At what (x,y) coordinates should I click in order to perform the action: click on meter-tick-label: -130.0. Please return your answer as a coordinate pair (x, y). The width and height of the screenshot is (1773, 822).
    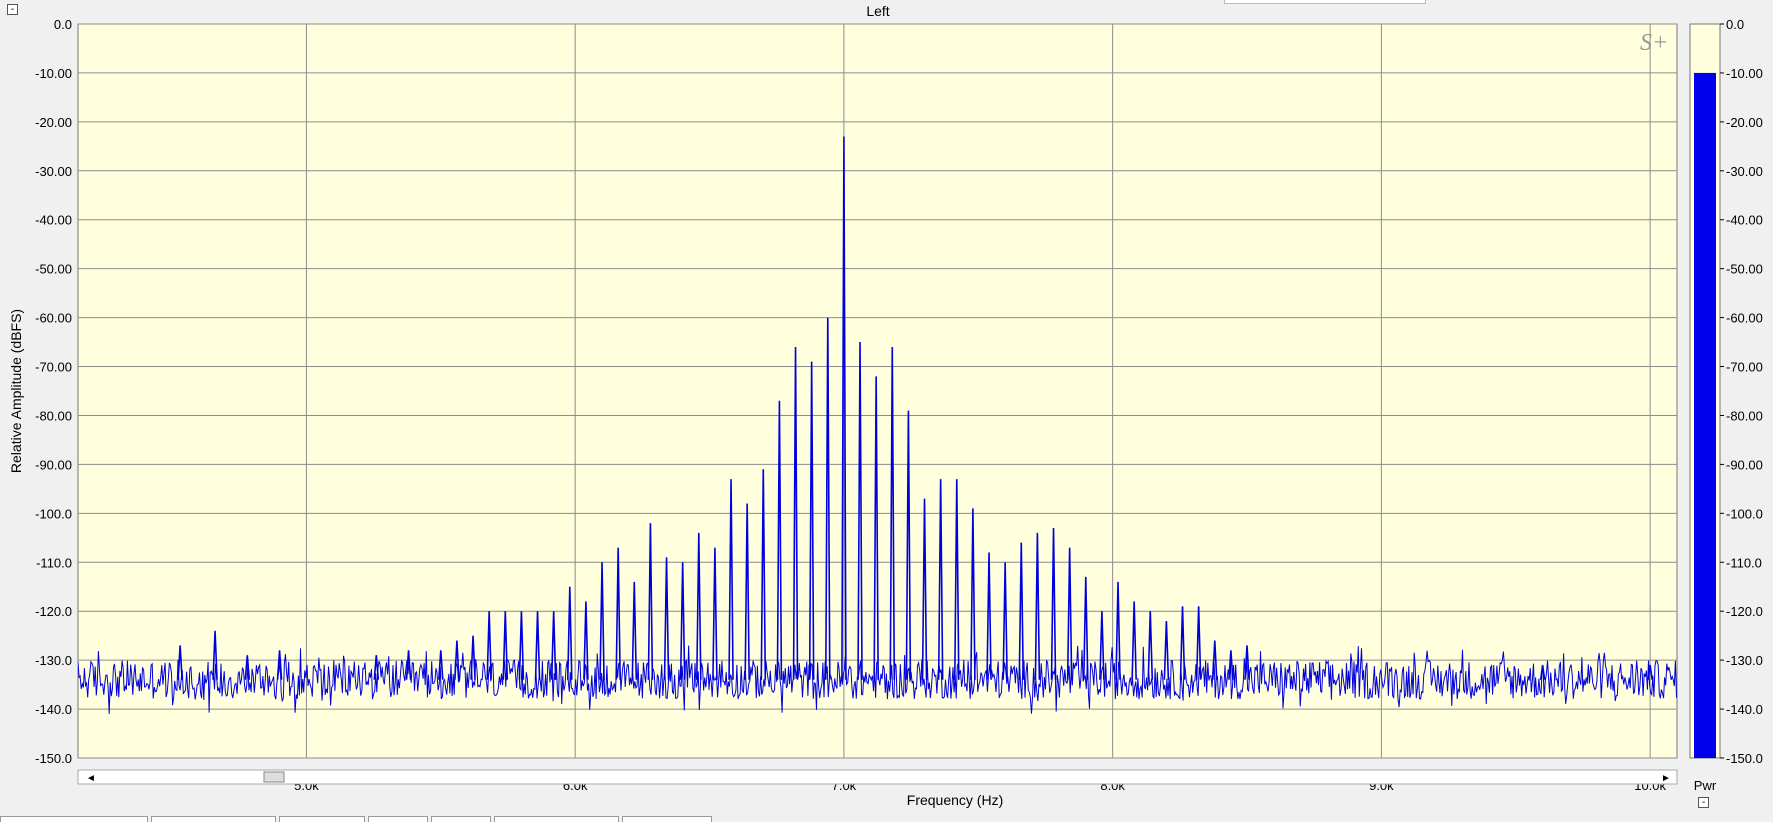
    Looking at the image, I should click on (1744, 660).